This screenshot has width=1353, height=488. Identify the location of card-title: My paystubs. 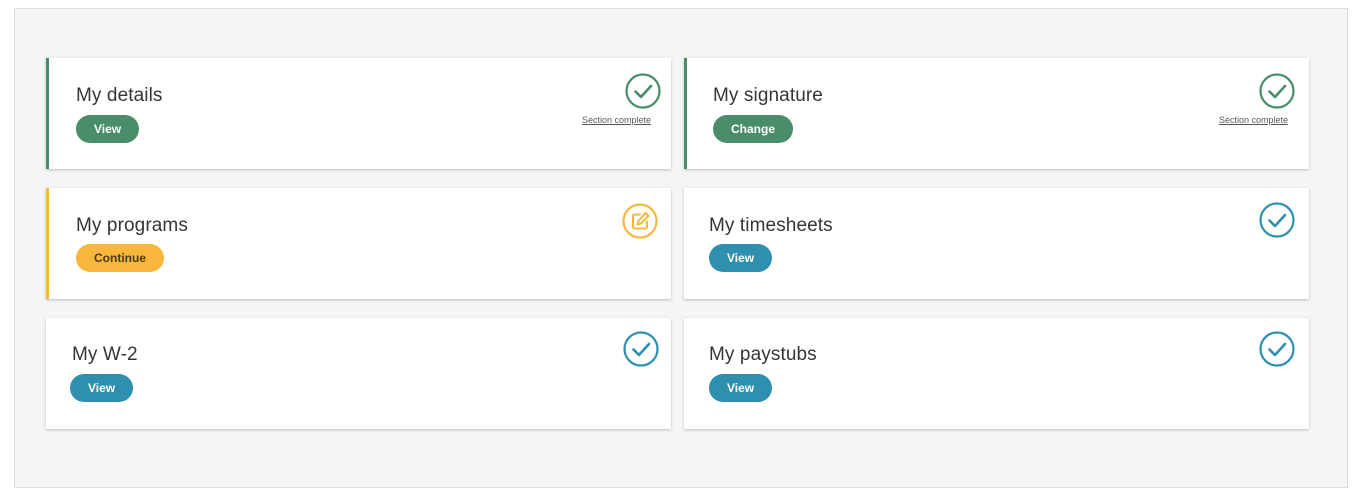
(763, 354).